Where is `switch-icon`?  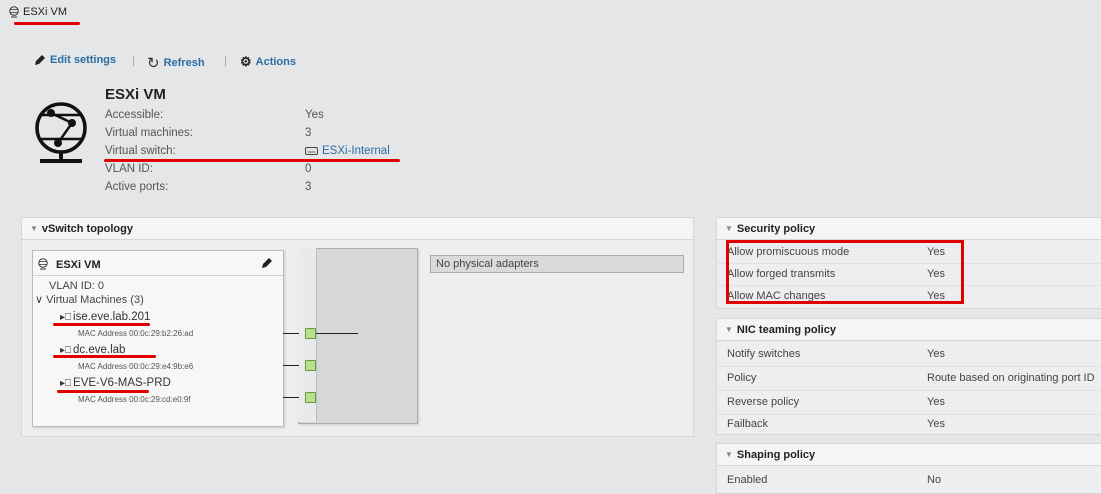
switch-icon is located at coordinates (311, 151).